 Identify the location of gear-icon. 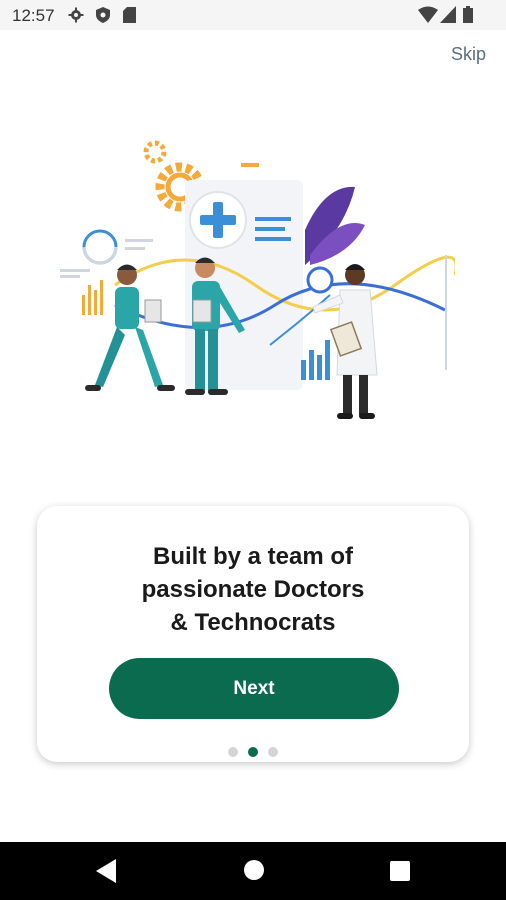
(76, 15).